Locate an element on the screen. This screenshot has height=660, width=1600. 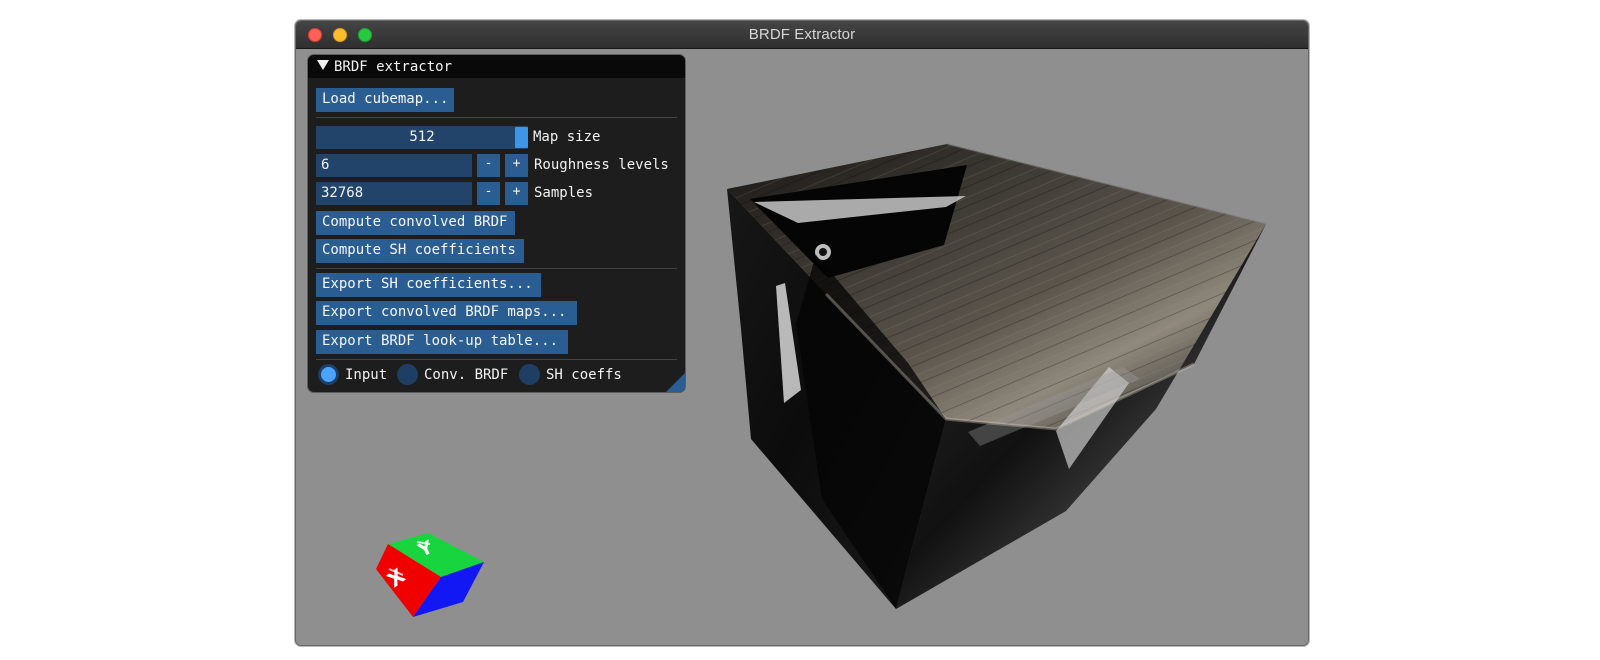
roughness-levels-label: Roughness levels is located at coordinates (601, 165).